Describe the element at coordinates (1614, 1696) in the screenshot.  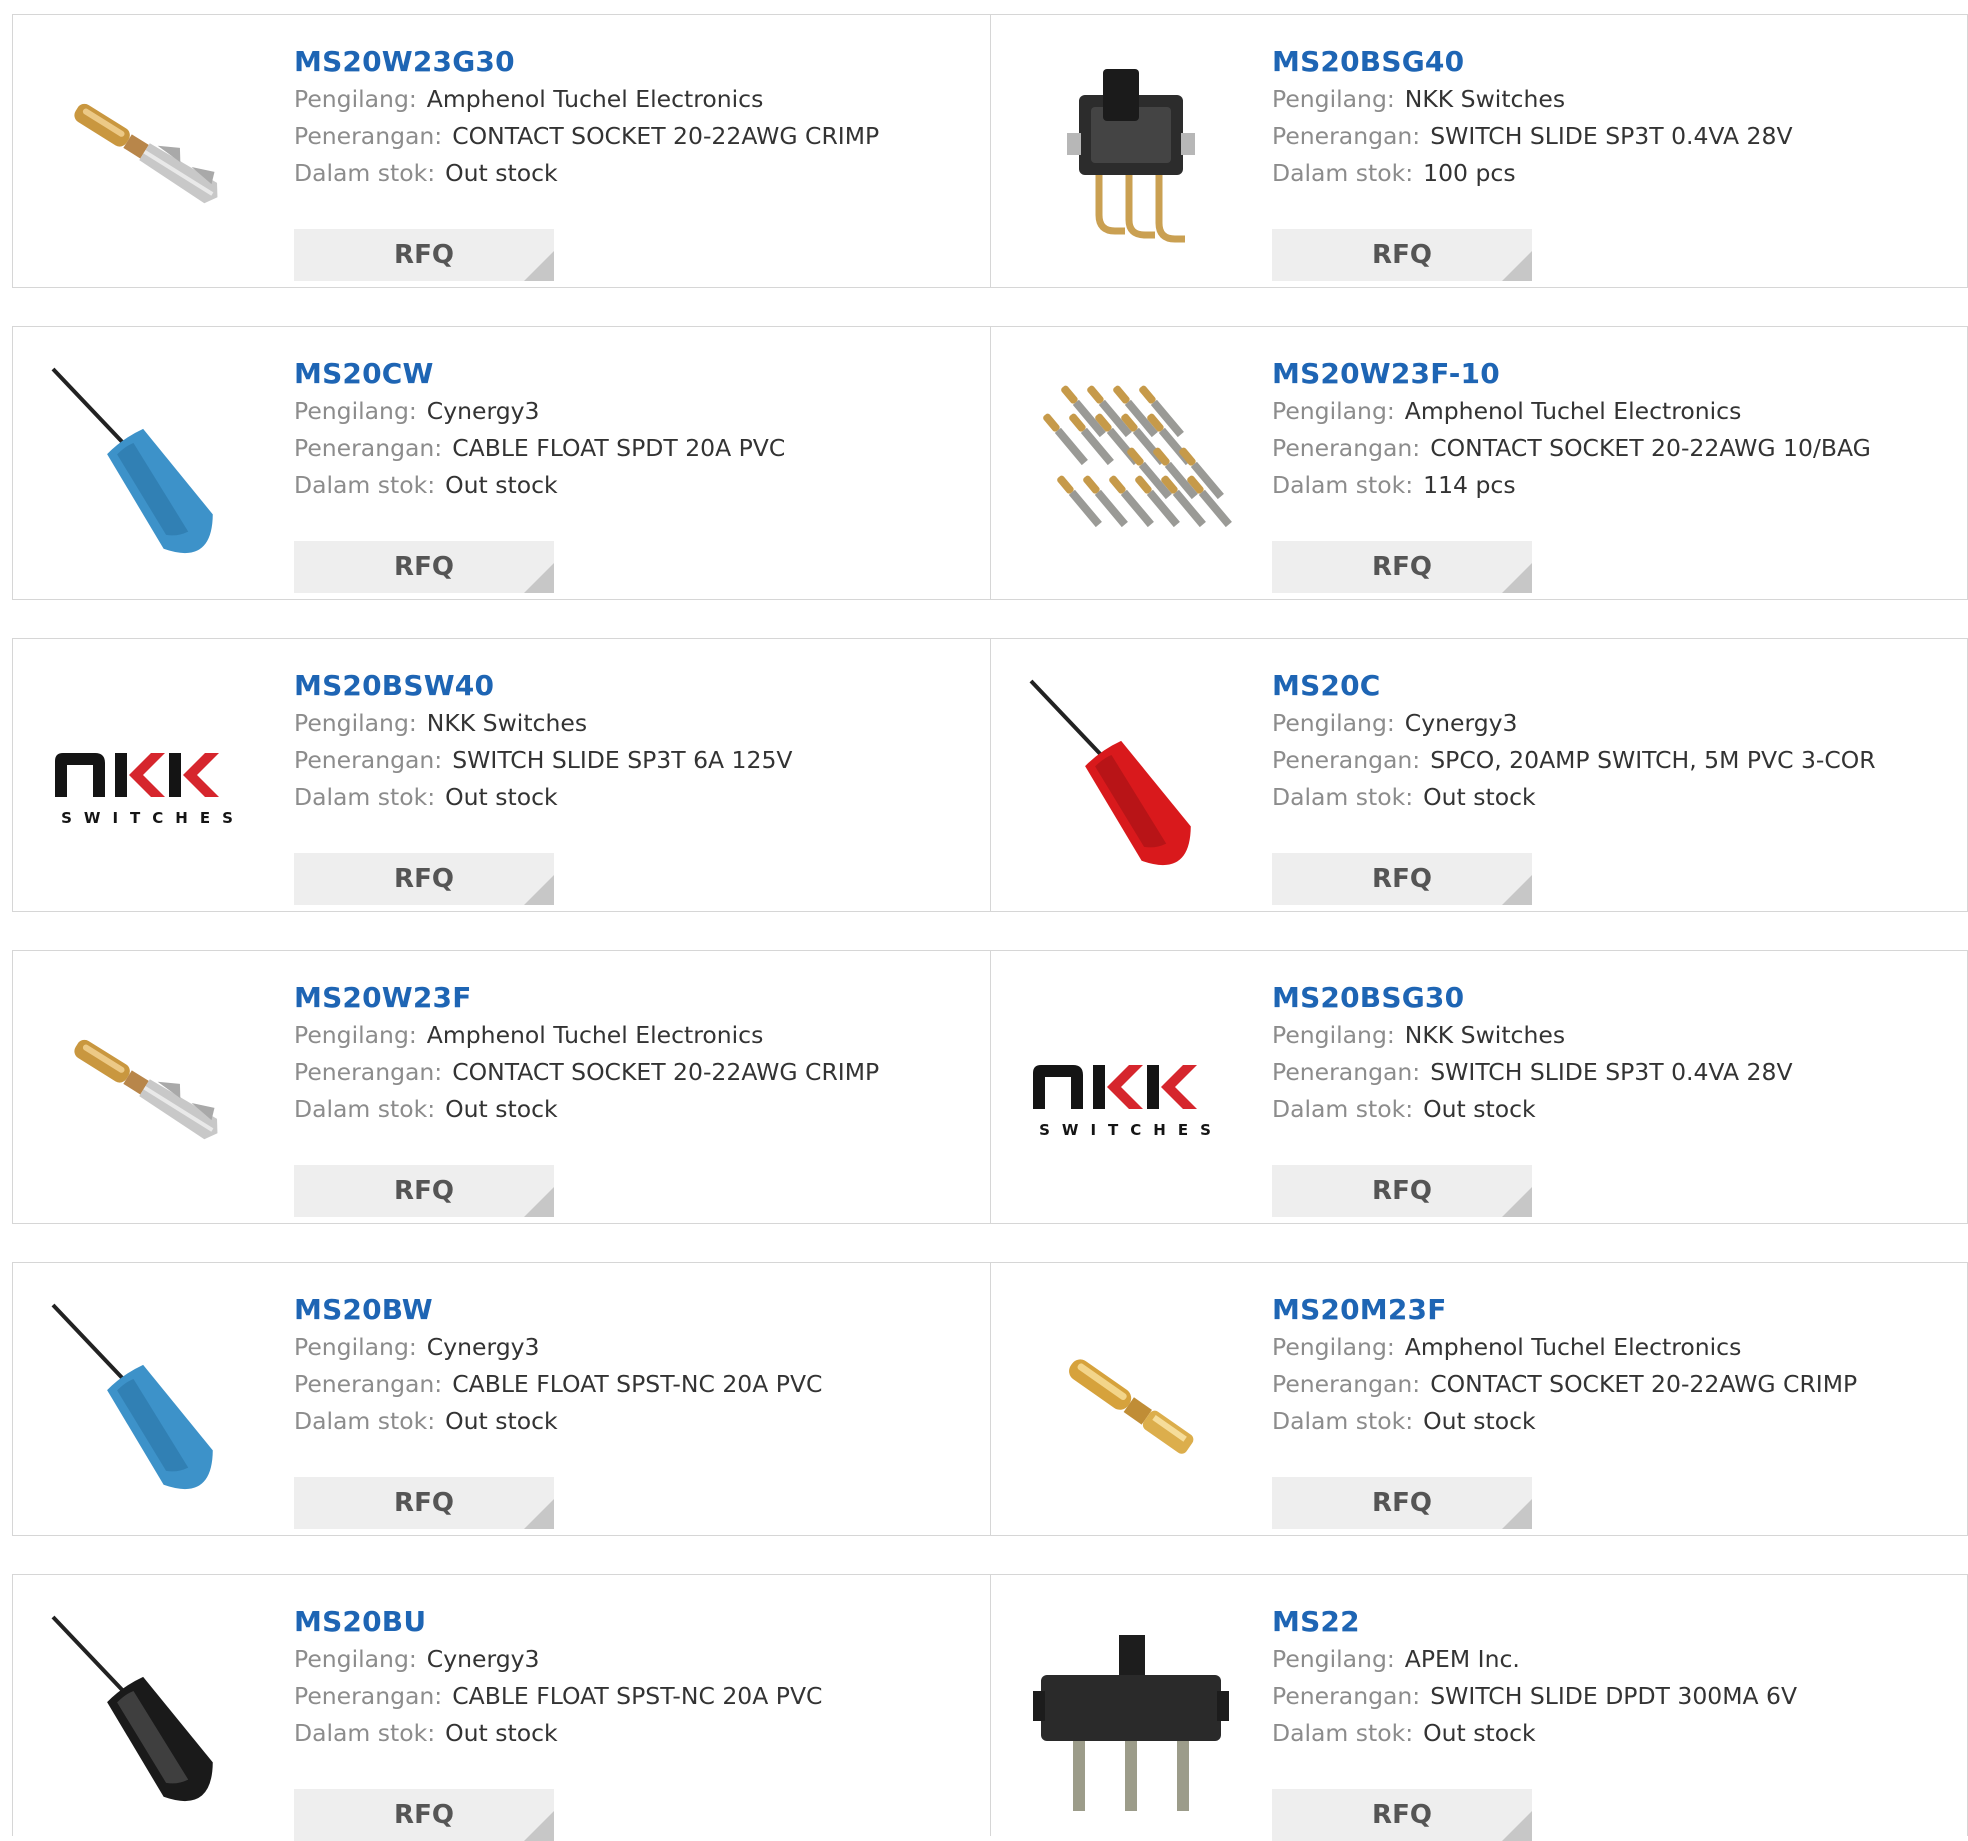
I see `description-row: Penerangan: SWITCH SLIDE DPDT 300MA 6V` at that location.